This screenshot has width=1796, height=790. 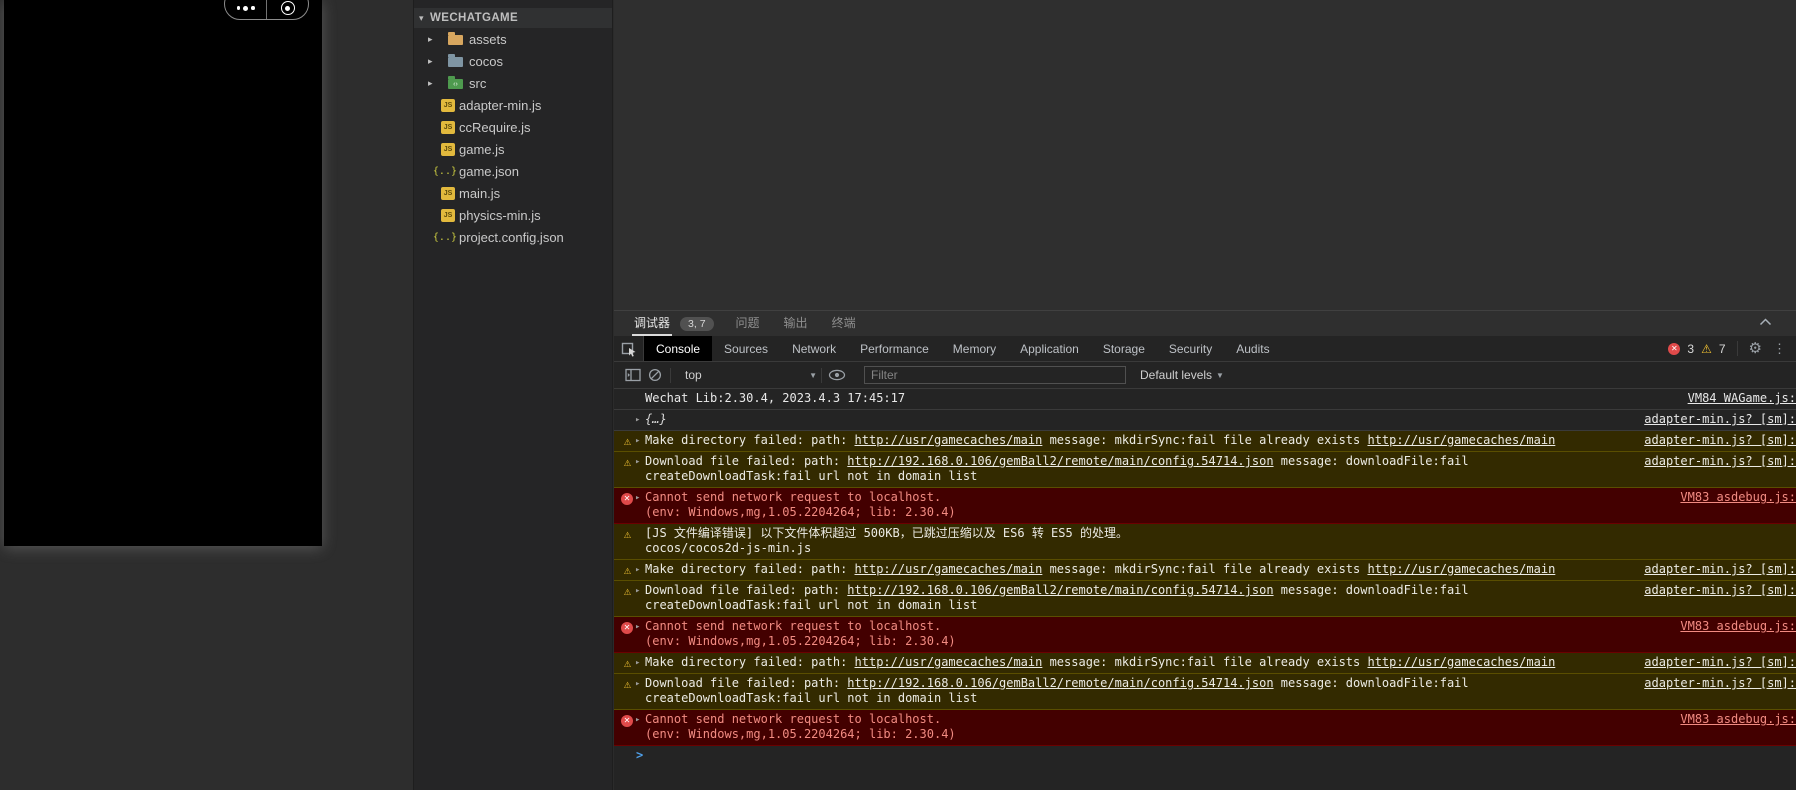 I want to click on devtools-tab-memory: Memory, so click(x=974, y=348).